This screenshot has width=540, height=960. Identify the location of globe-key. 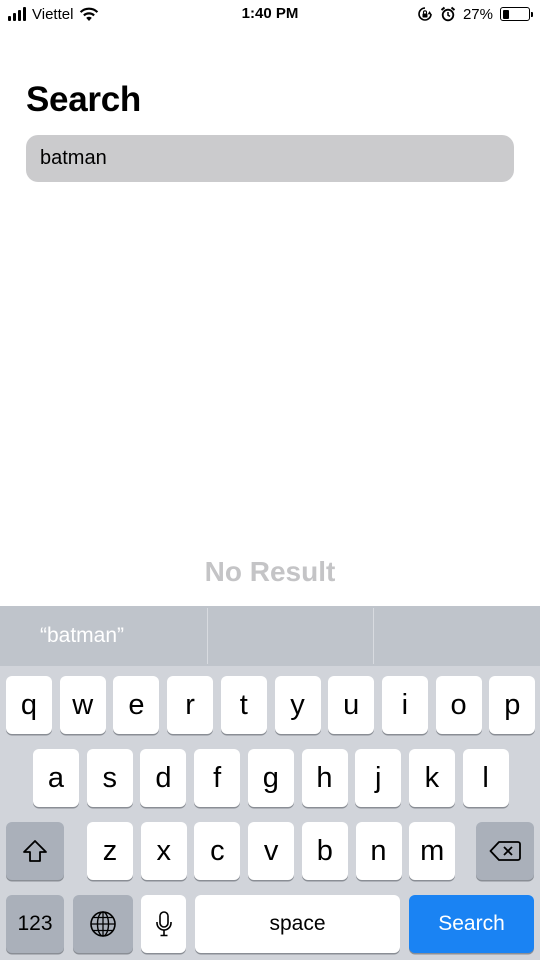
(103, 924).